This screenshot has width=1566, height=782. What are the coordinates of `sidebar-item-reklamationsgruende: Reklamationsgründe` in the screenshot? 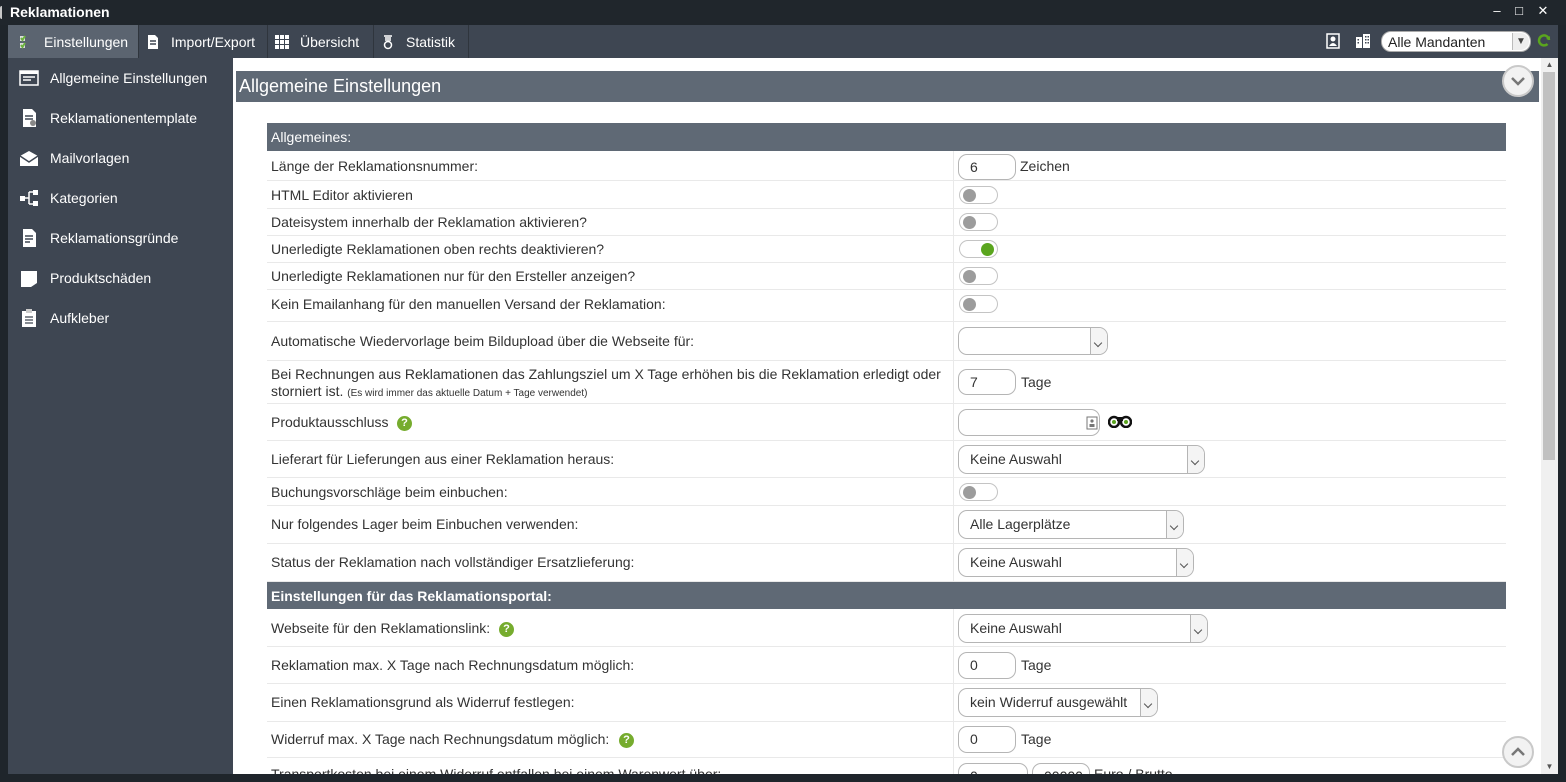 It's located at (120, 238).